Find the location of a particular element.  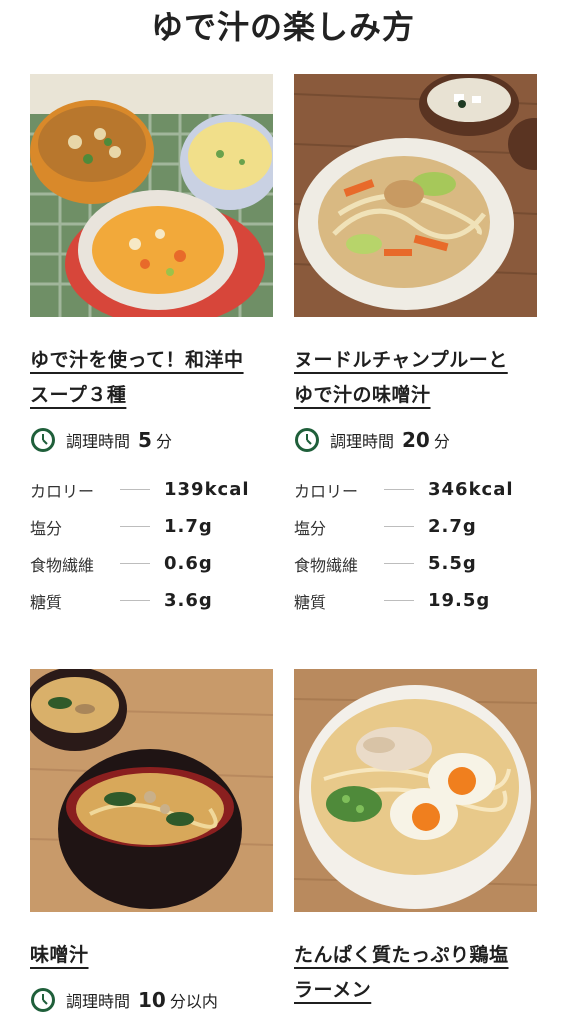

recipe-card: 味噌汁 調理時間 10 分以内 is located at coordinates (151, 842).